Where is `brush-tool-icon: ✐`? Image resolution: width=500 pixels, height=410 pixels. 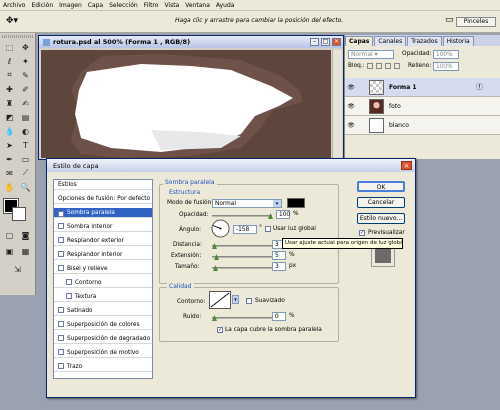
brush-tool-icon: ✐ is located at coordinates (25, 89).